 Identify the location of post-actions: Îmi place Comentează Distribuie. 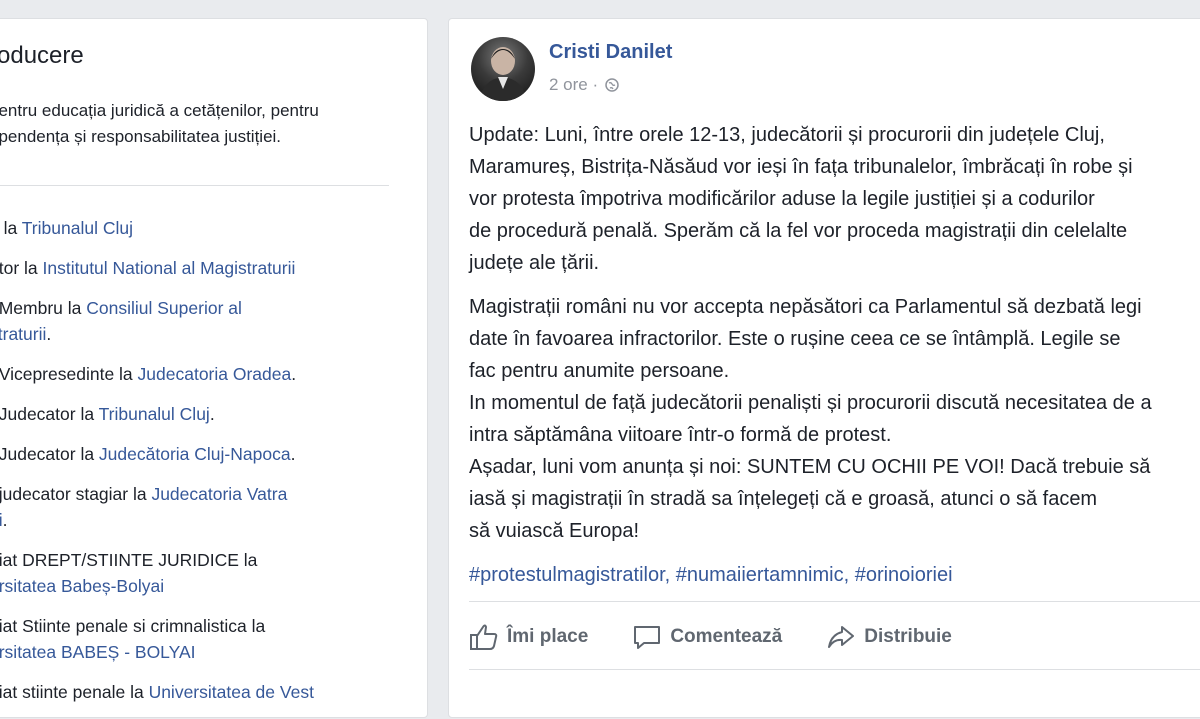
(732, 637).